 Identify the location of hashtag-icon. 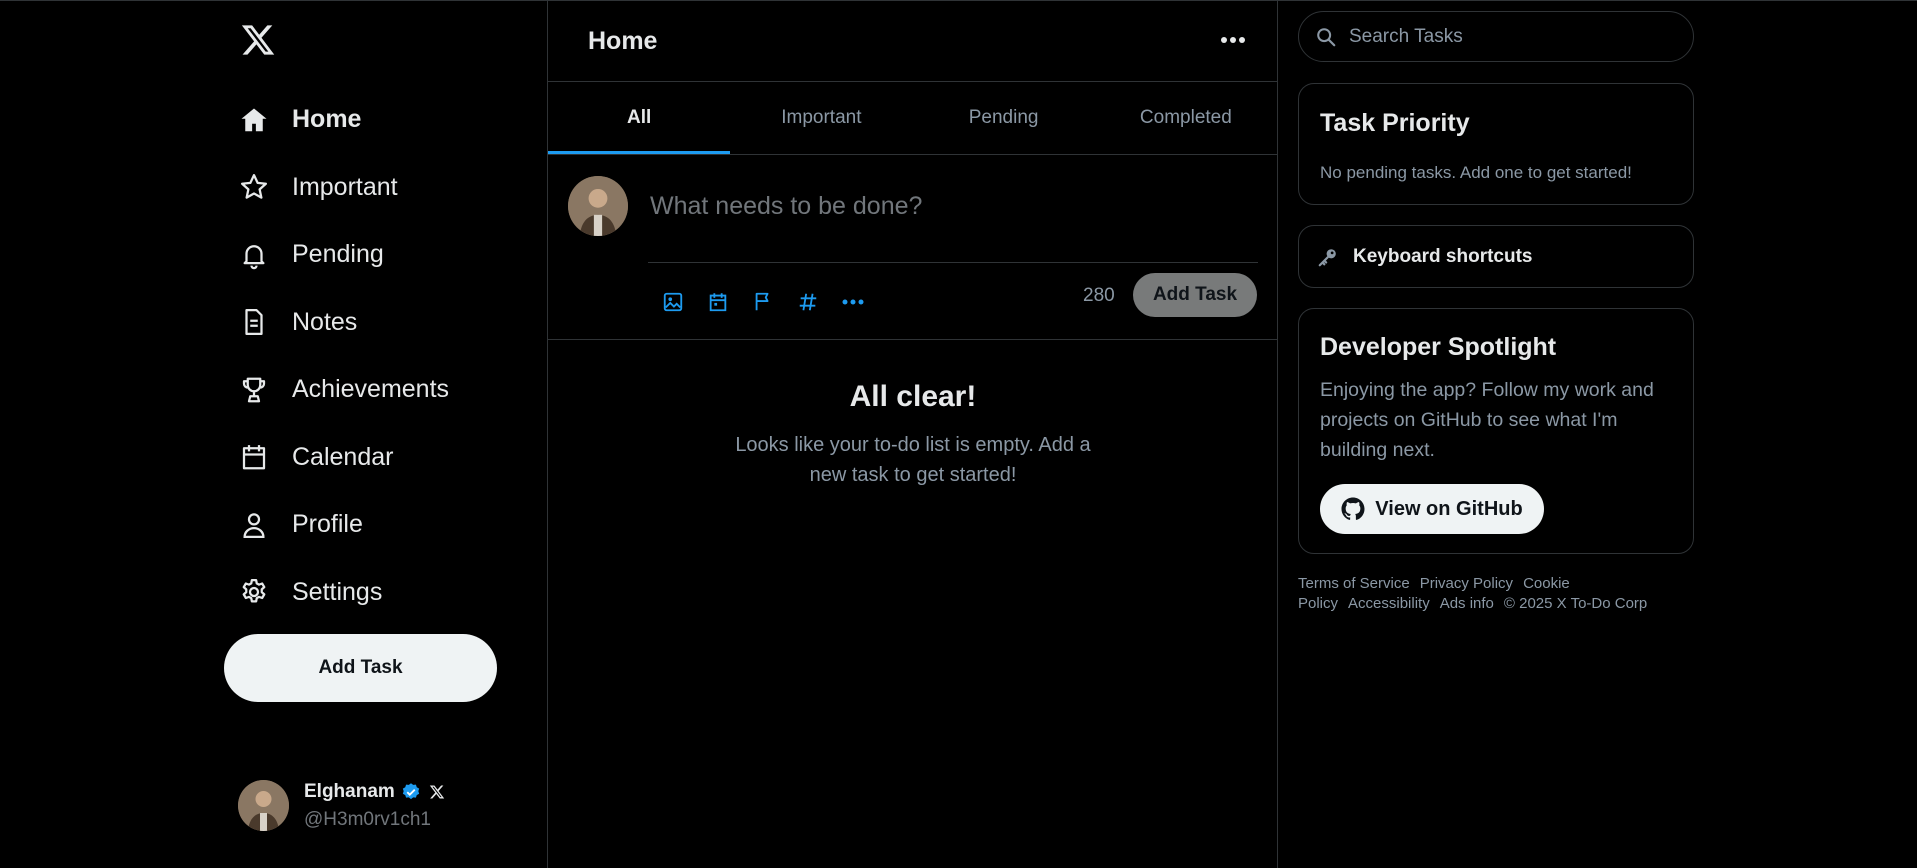
(807, 302).